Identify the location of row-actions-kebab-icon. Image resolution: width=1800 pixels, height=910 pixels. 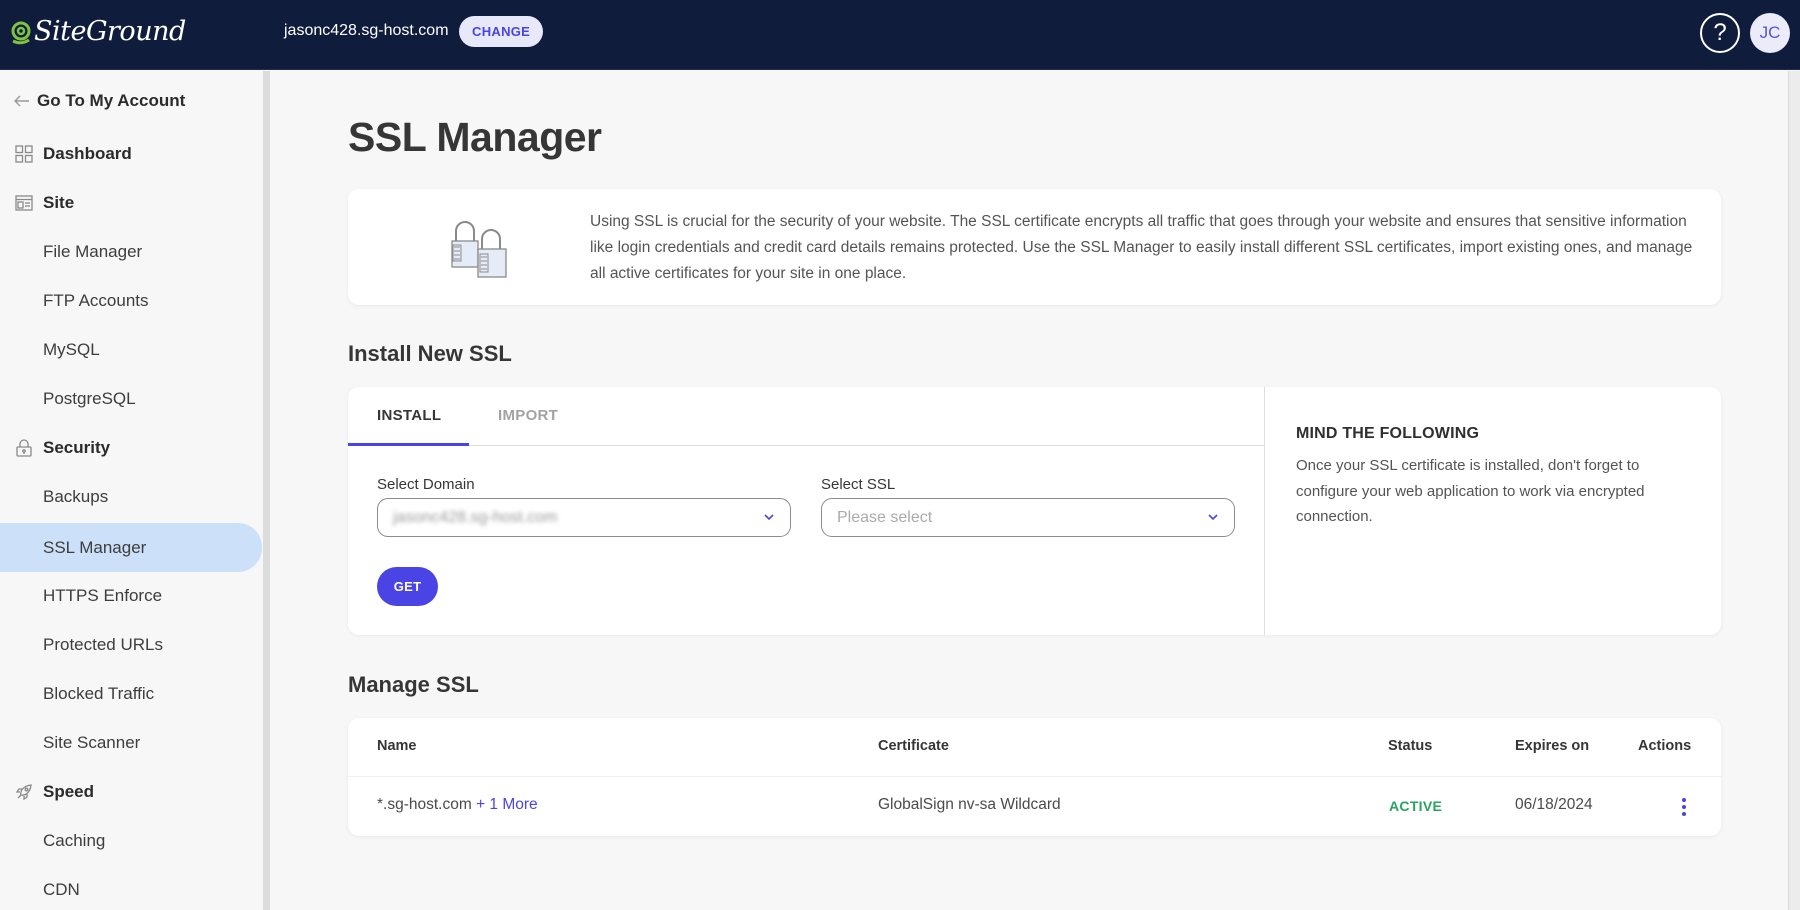
(1684, 807).